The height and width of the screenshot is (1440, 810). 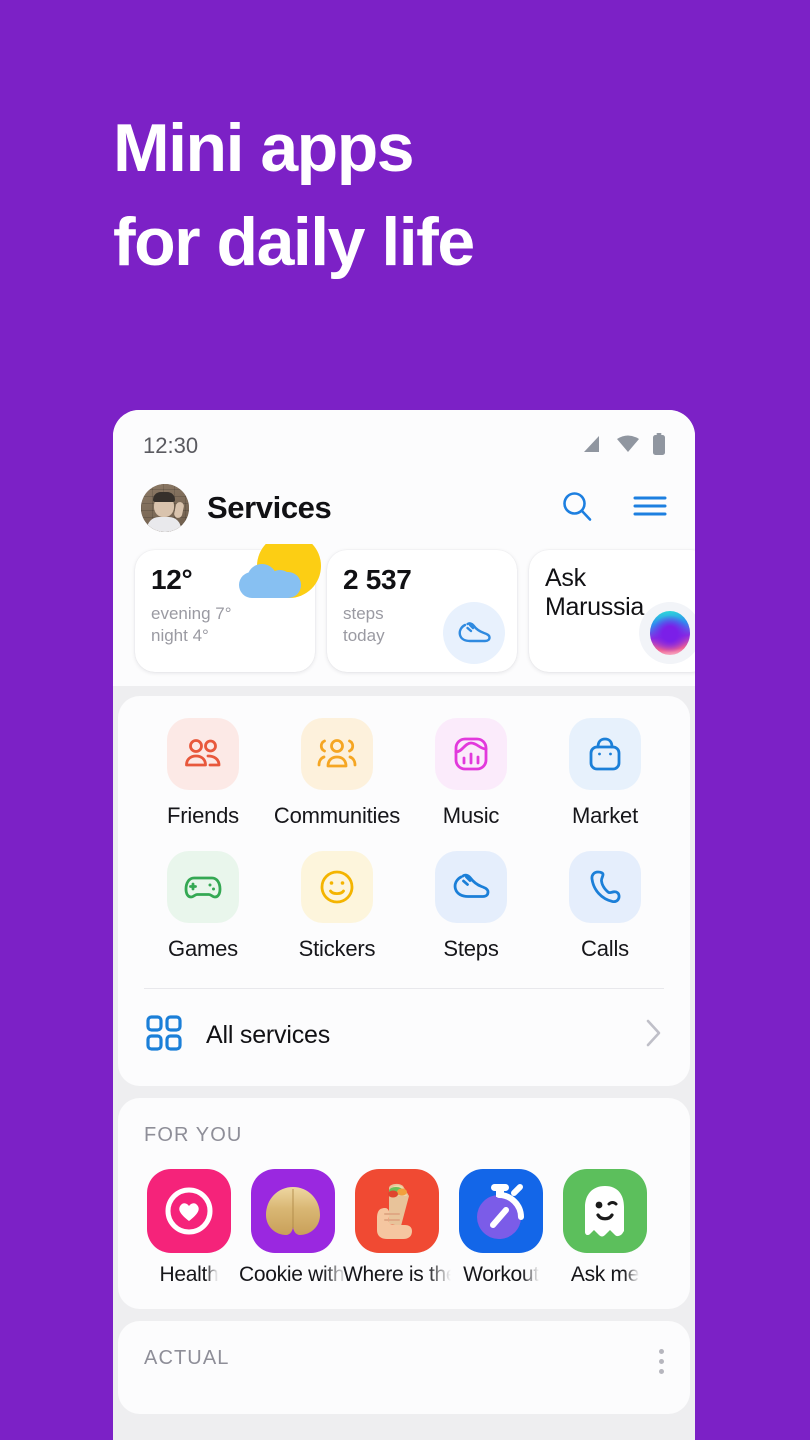 I want to click on service-tile-friends: Friends, so click(x=203, y=773).